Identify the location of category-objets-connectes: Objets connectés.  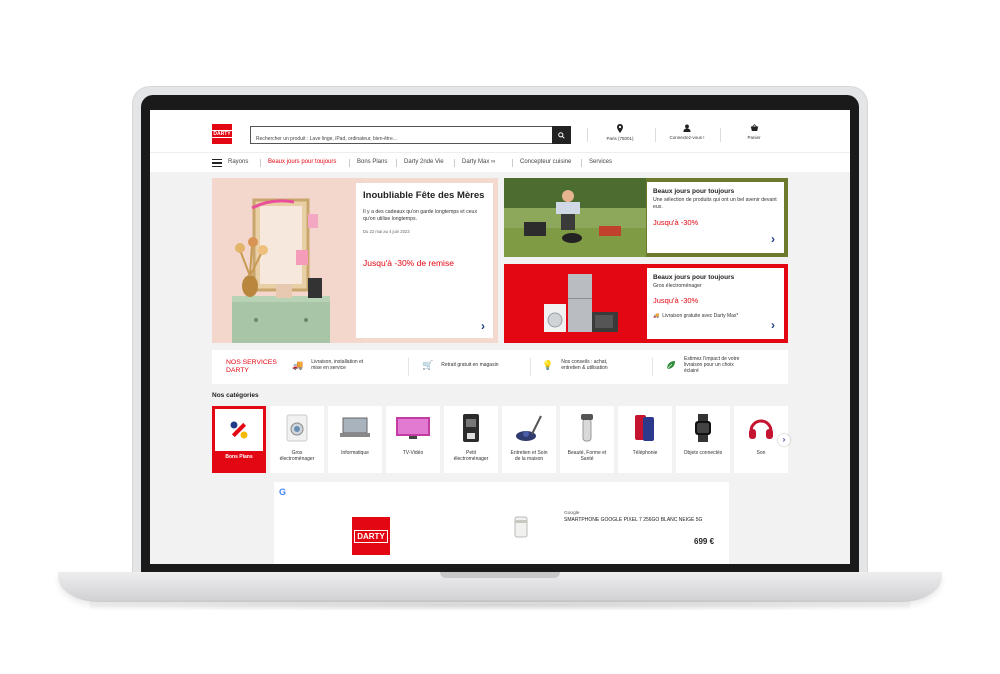
(703, 439).